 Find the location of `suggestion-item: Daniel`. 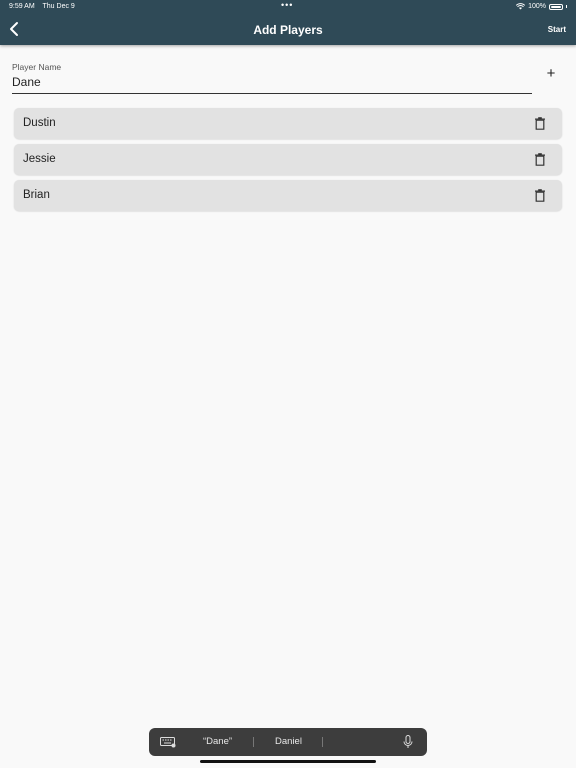

suggestion-item: Daniel is located at coordinates (288, 741).